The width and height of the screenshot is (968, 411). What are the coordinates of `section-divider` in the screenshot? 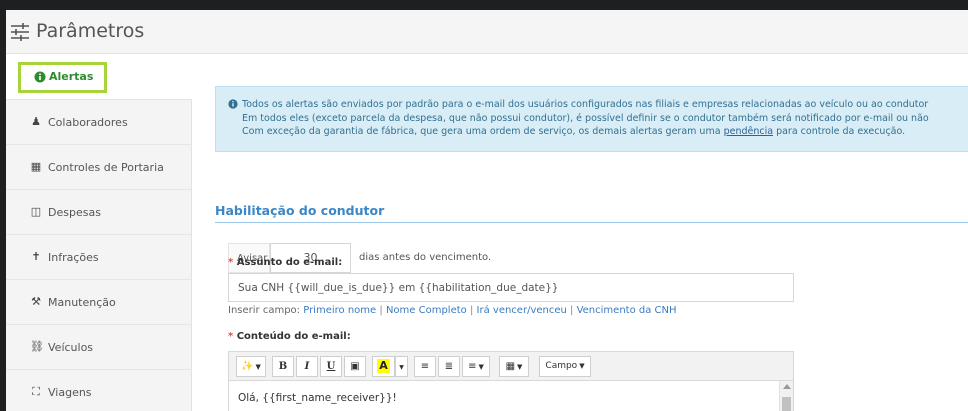 It's located at (591, 222).